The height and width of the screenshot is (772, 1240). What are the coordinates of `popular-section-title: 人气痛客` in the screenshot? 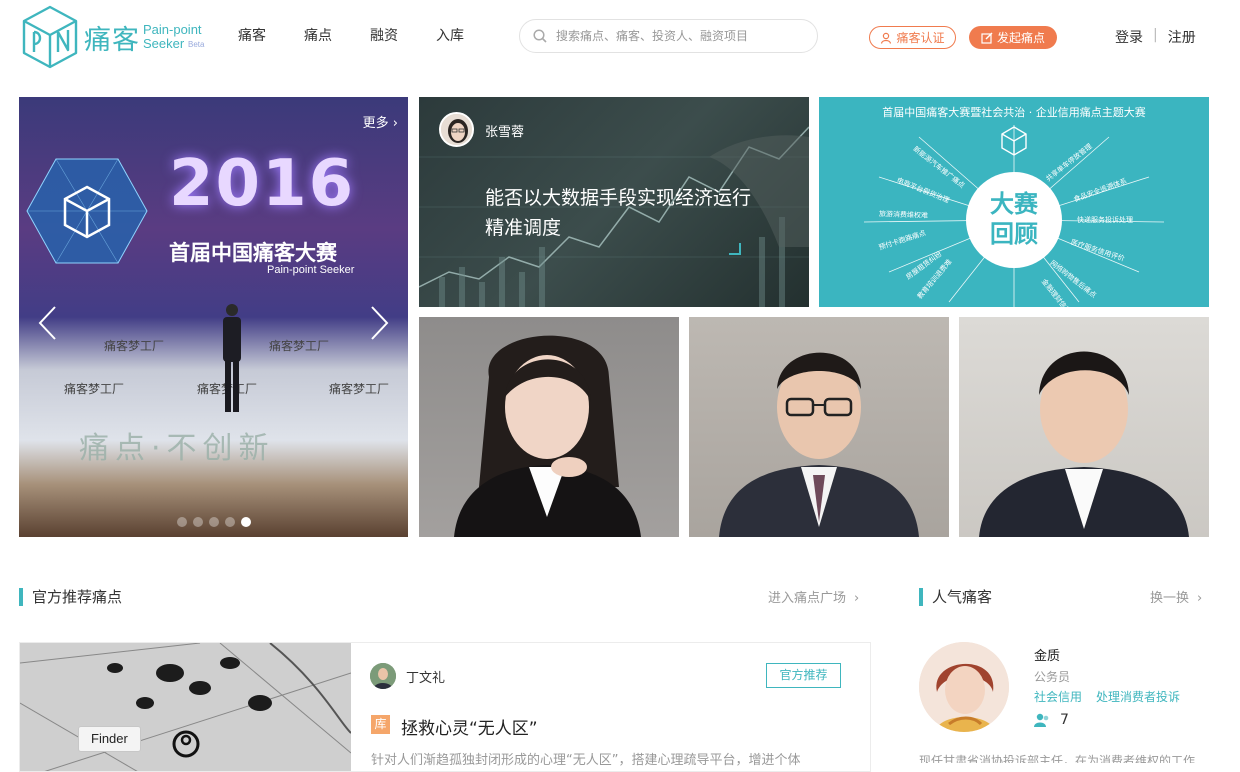 It's located at (962, 597).